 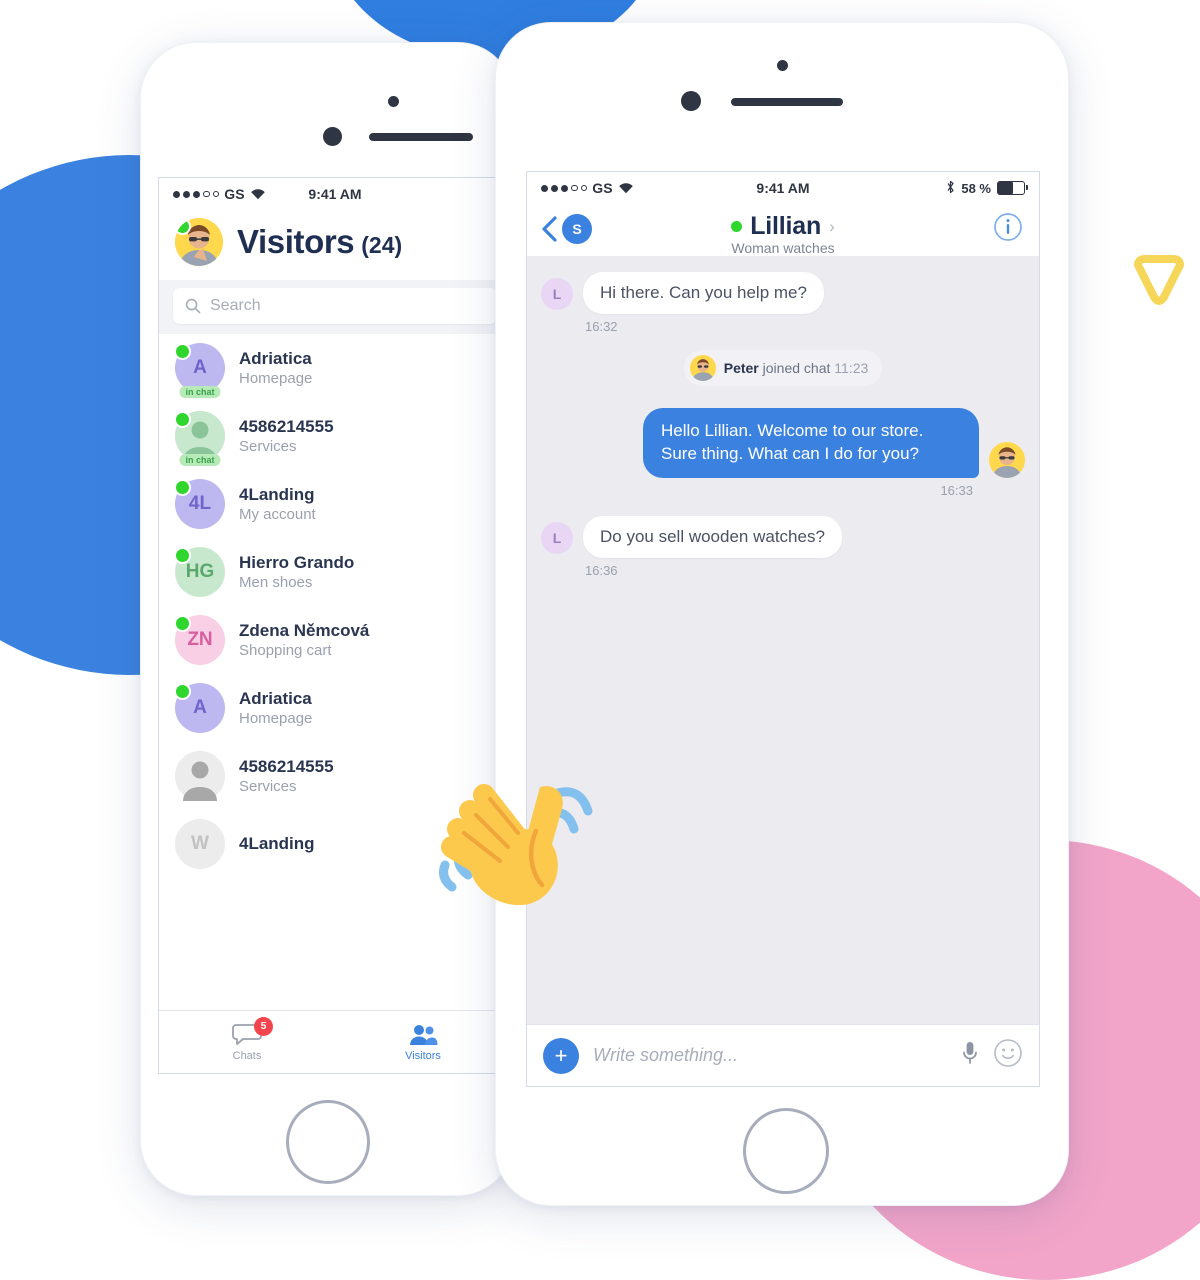 I want to click on search-icon, so click(x=193, y=306).